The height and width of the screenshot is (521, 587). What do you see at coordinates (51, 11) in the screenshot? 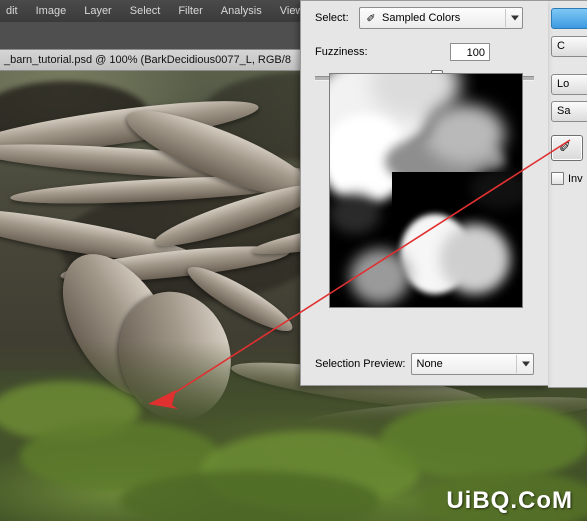
I see `menu-item-image: Image` at bounding box center [51, 11].